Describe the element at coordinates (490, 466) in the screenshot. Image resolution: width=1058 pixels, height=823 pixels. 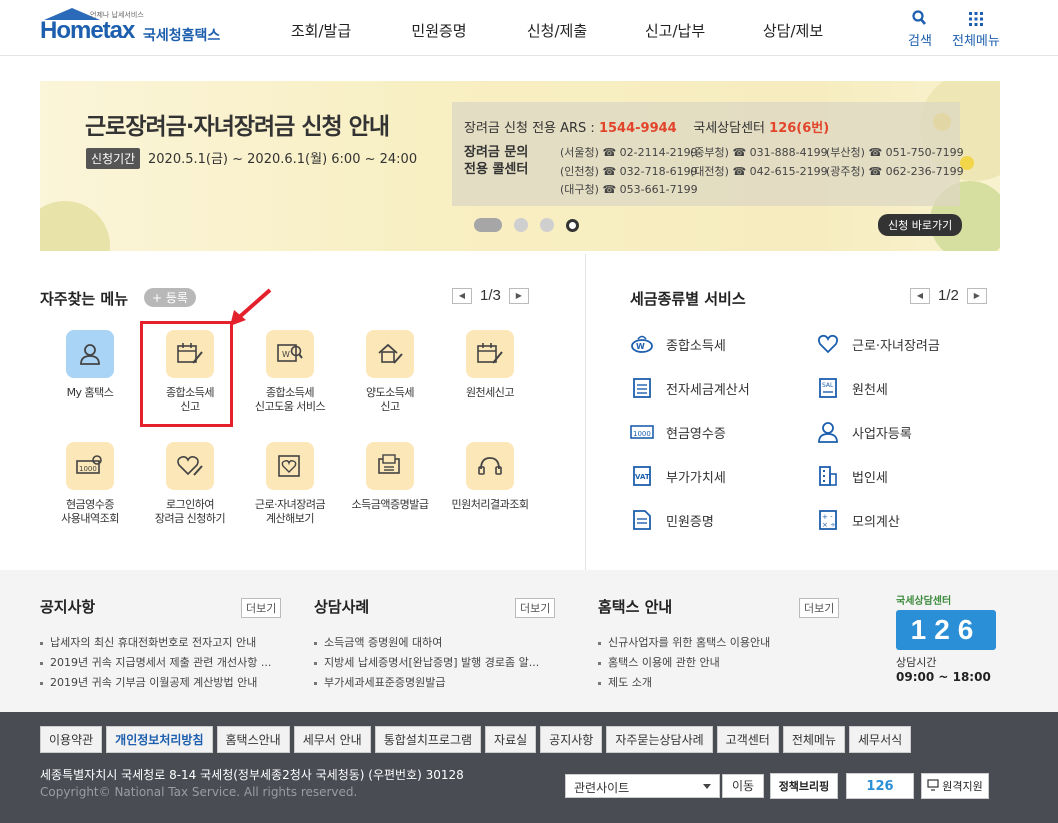
I see `headset-icon` at that location.